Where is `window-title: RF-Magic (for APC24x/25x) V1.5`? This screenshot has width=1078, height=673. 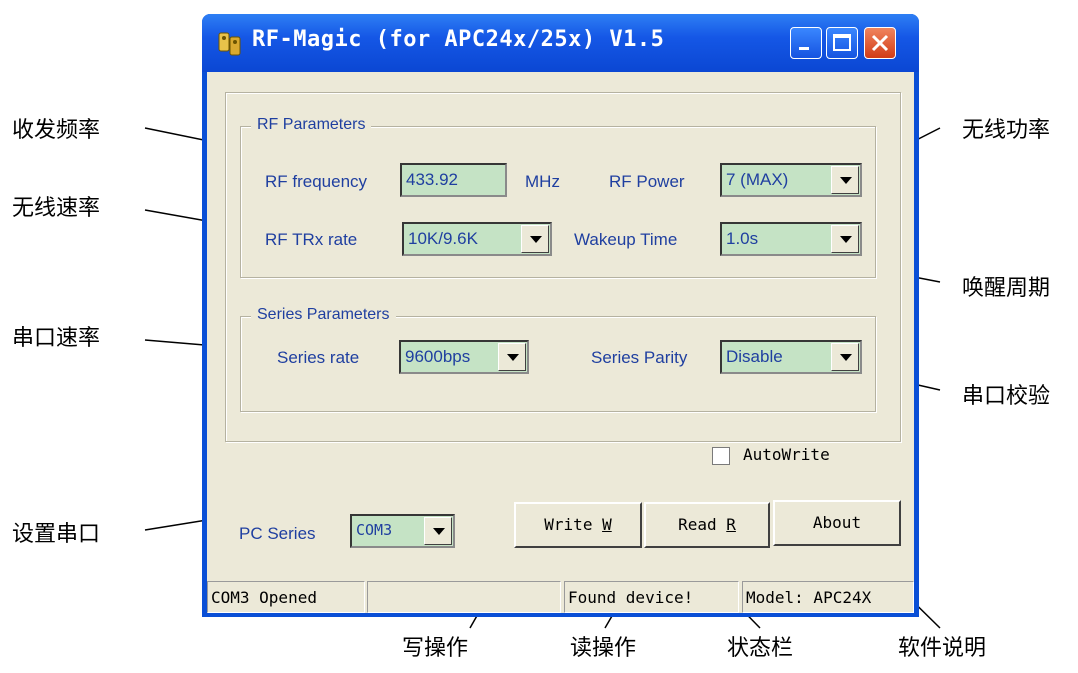 window-title: RF-Magic (for APC24x/25x) V1.5 is located at coordinates (458, 39).